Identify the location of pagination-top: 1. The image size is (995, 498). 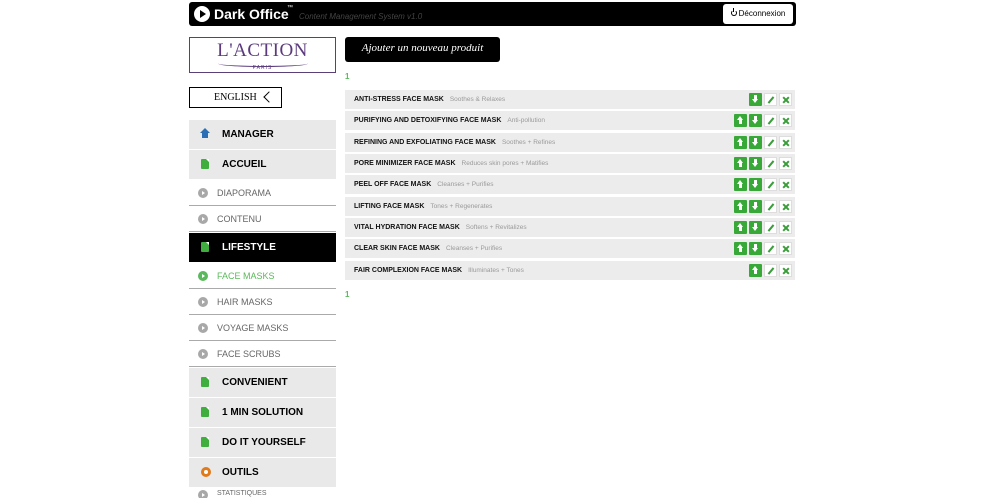
(347, 76).